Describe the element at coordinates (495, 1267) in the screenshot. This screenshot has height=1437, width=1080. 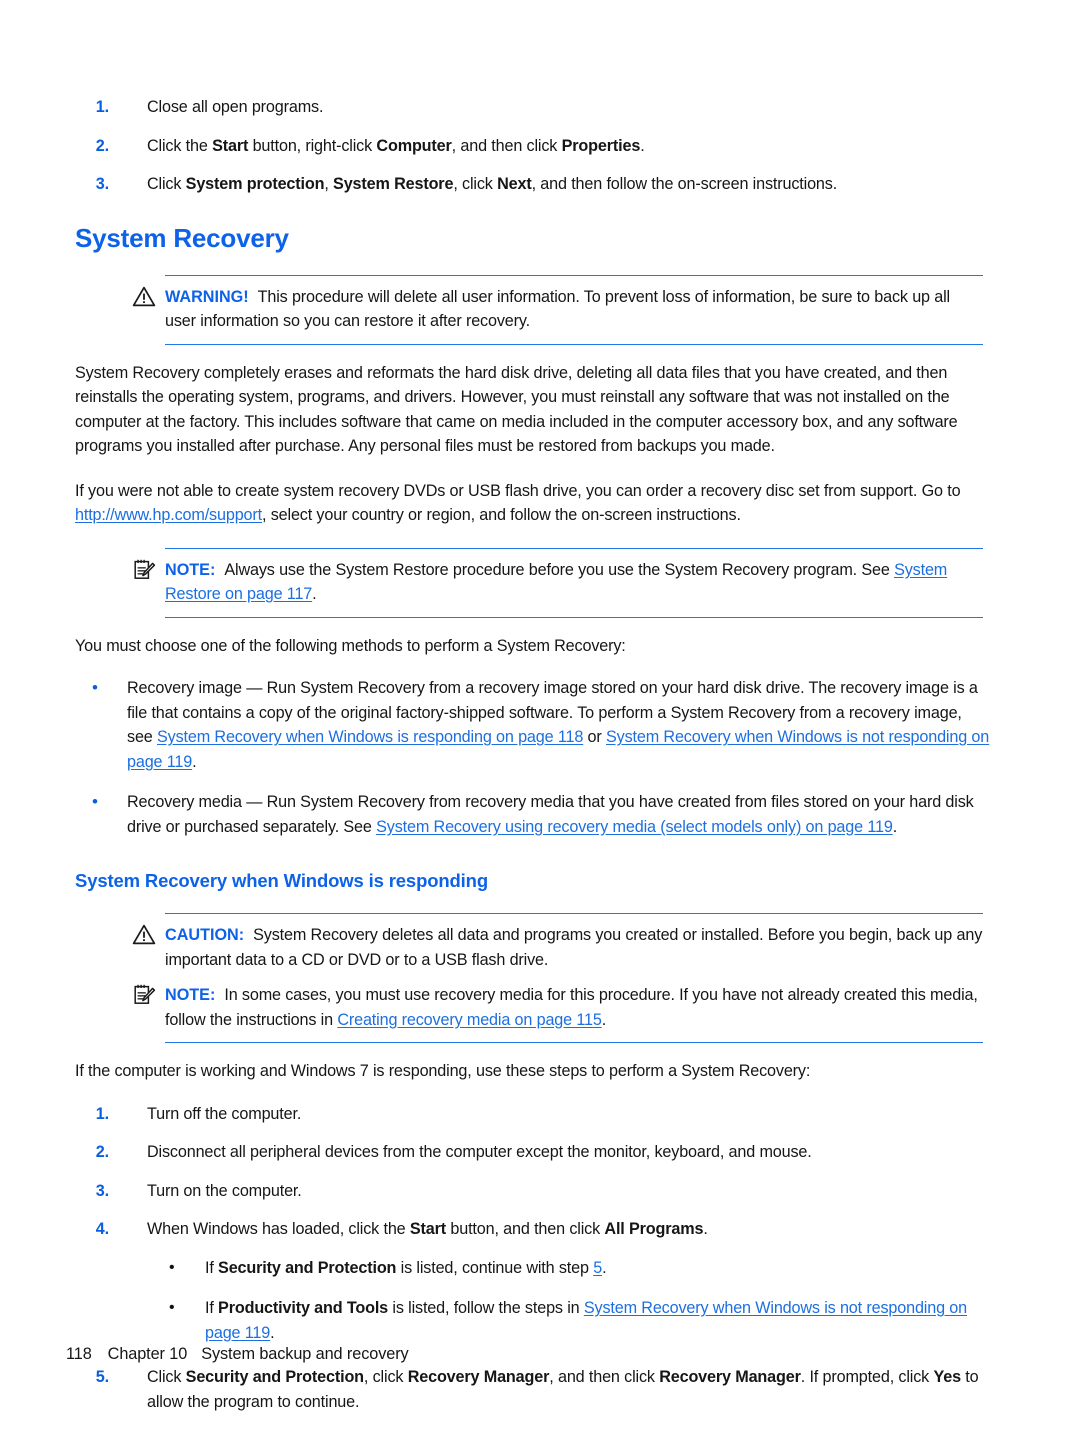
I see `text-run: is listed, continue with step` at that location.